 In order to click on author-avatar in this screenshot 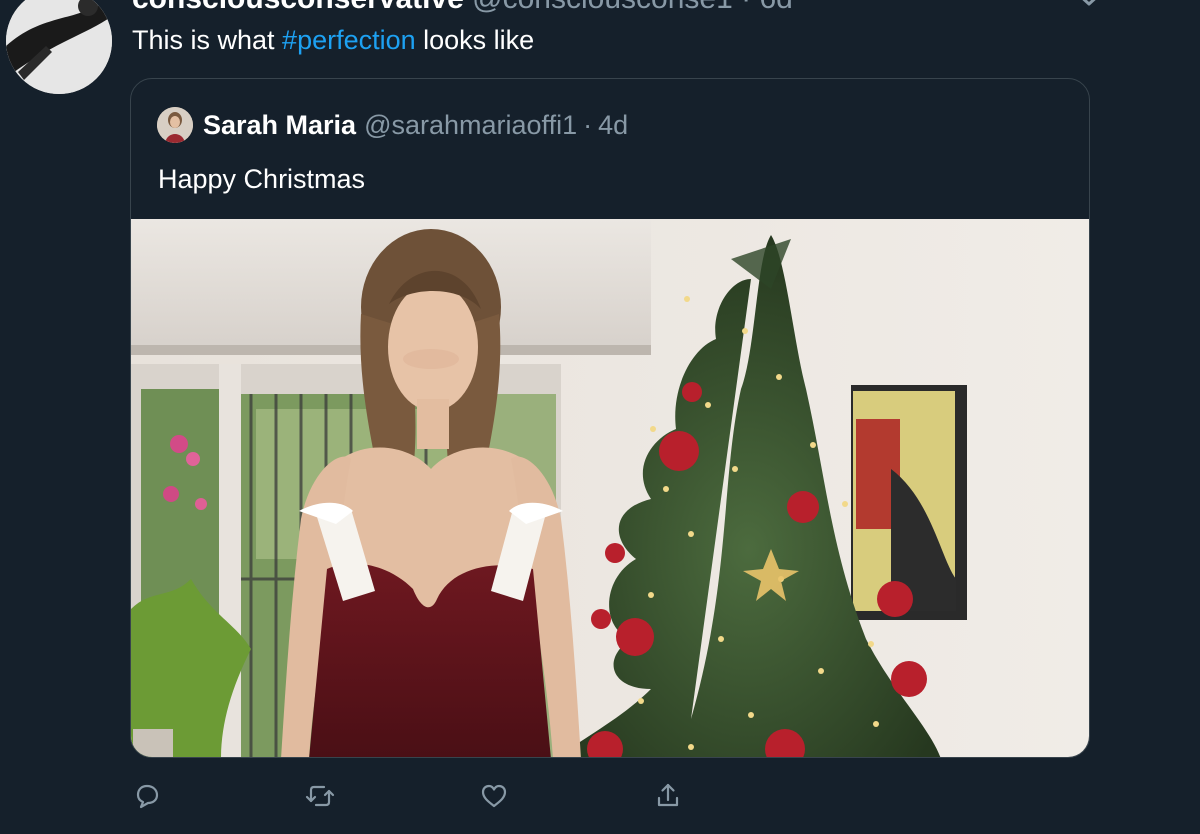, I will do `click(59, 47)`.